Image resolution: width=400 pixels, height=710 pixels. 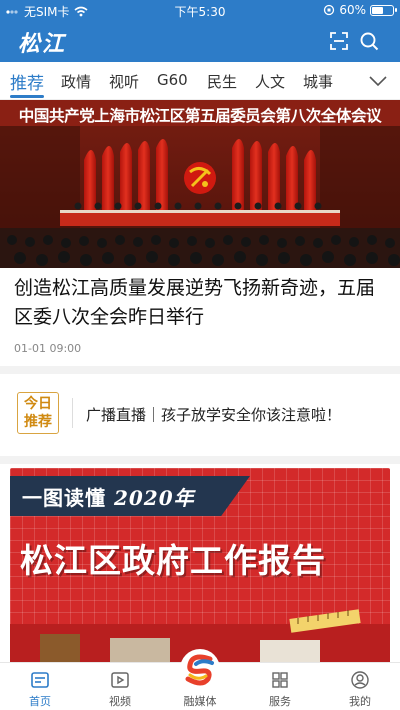 I want to click on grid-icon, so click(x=280, y=680).